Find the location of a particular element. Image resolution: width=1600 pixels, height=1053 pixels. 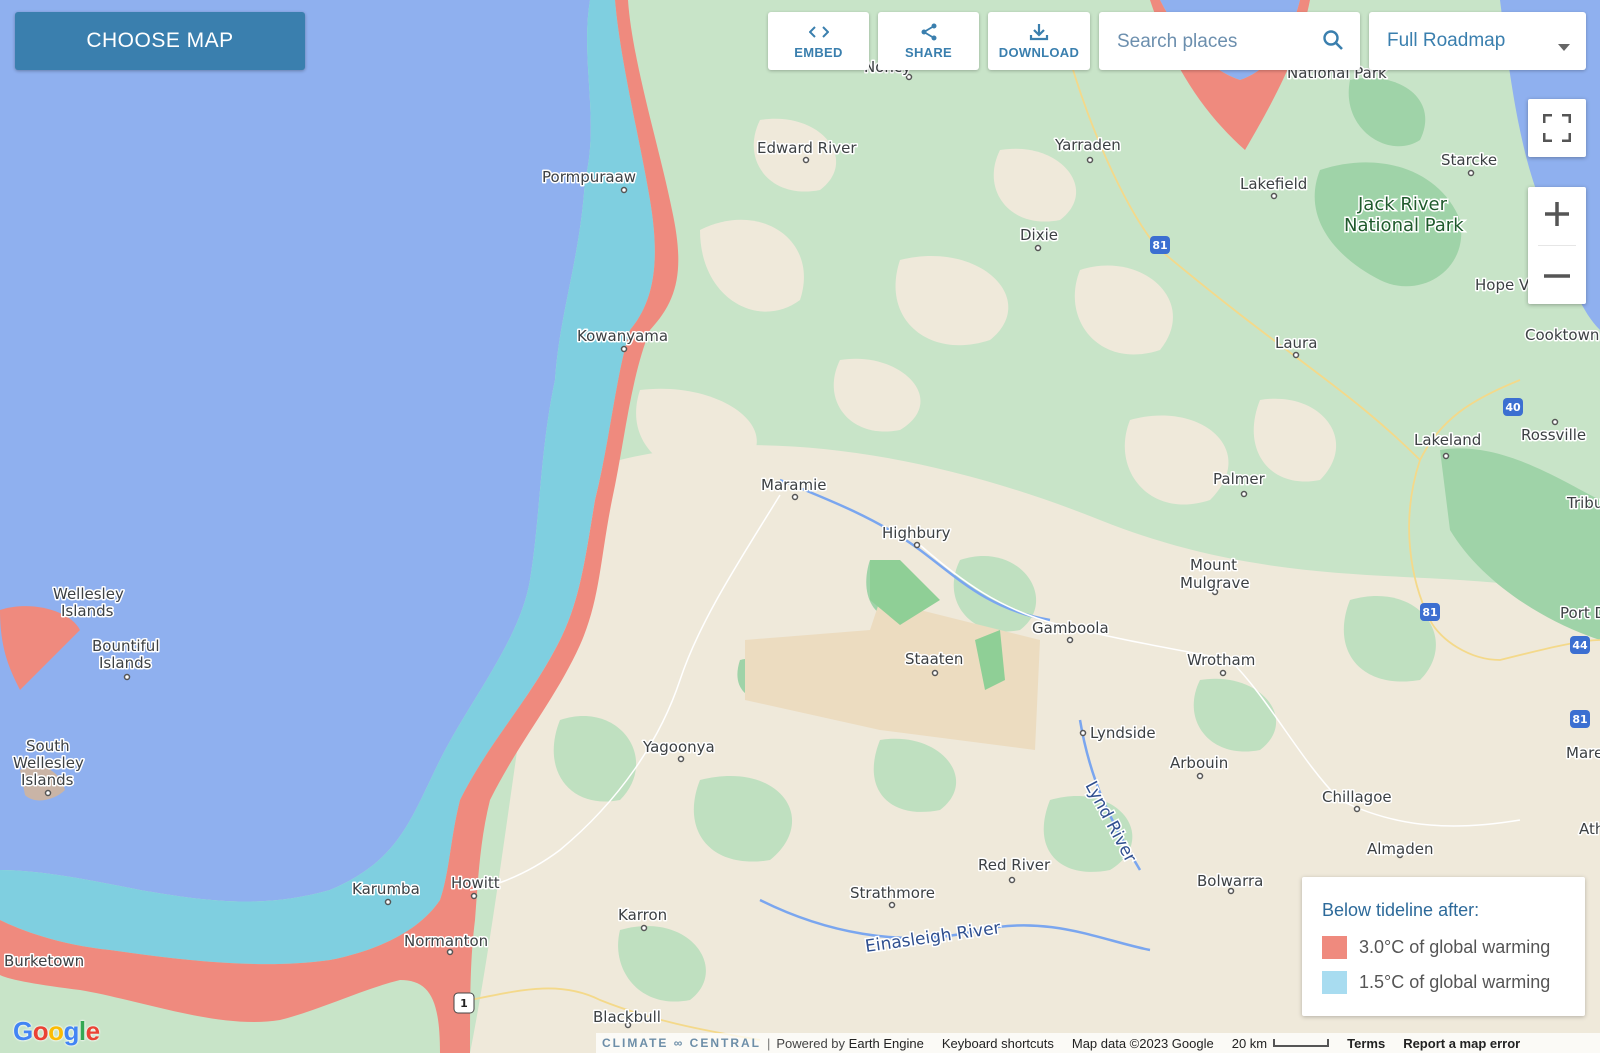

legend-item-1-5c: 1.5°C of global warming is located at coordinates (1436, 982).